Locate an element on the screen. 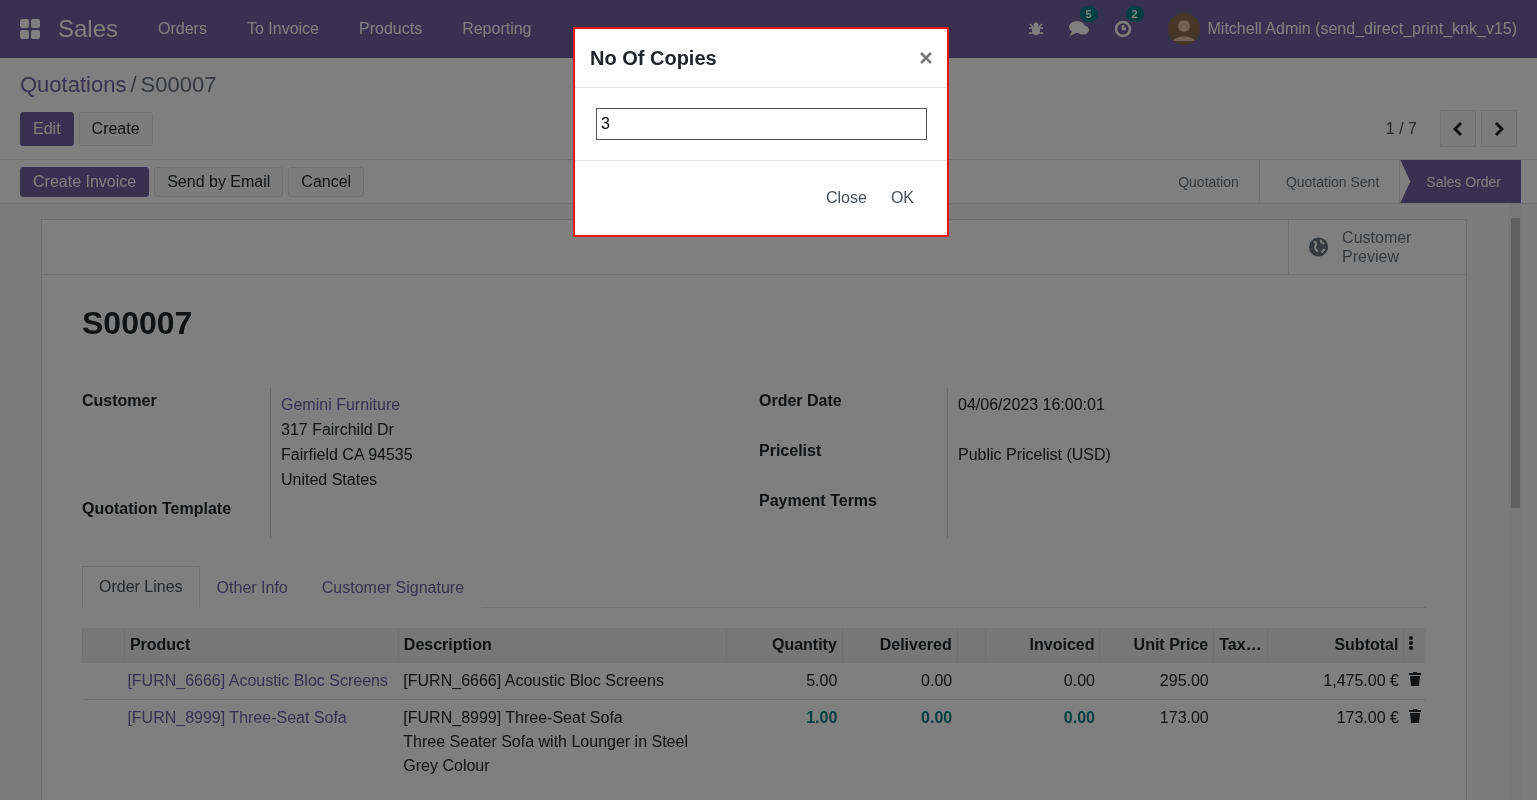  breadcrumb-link: Quotations is located at coordinates (73, 85).